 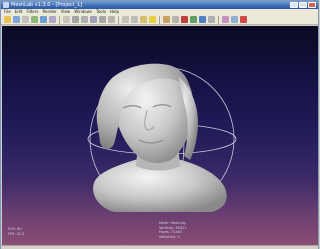 I want to click on status-bar, so click(x=159, y=247).